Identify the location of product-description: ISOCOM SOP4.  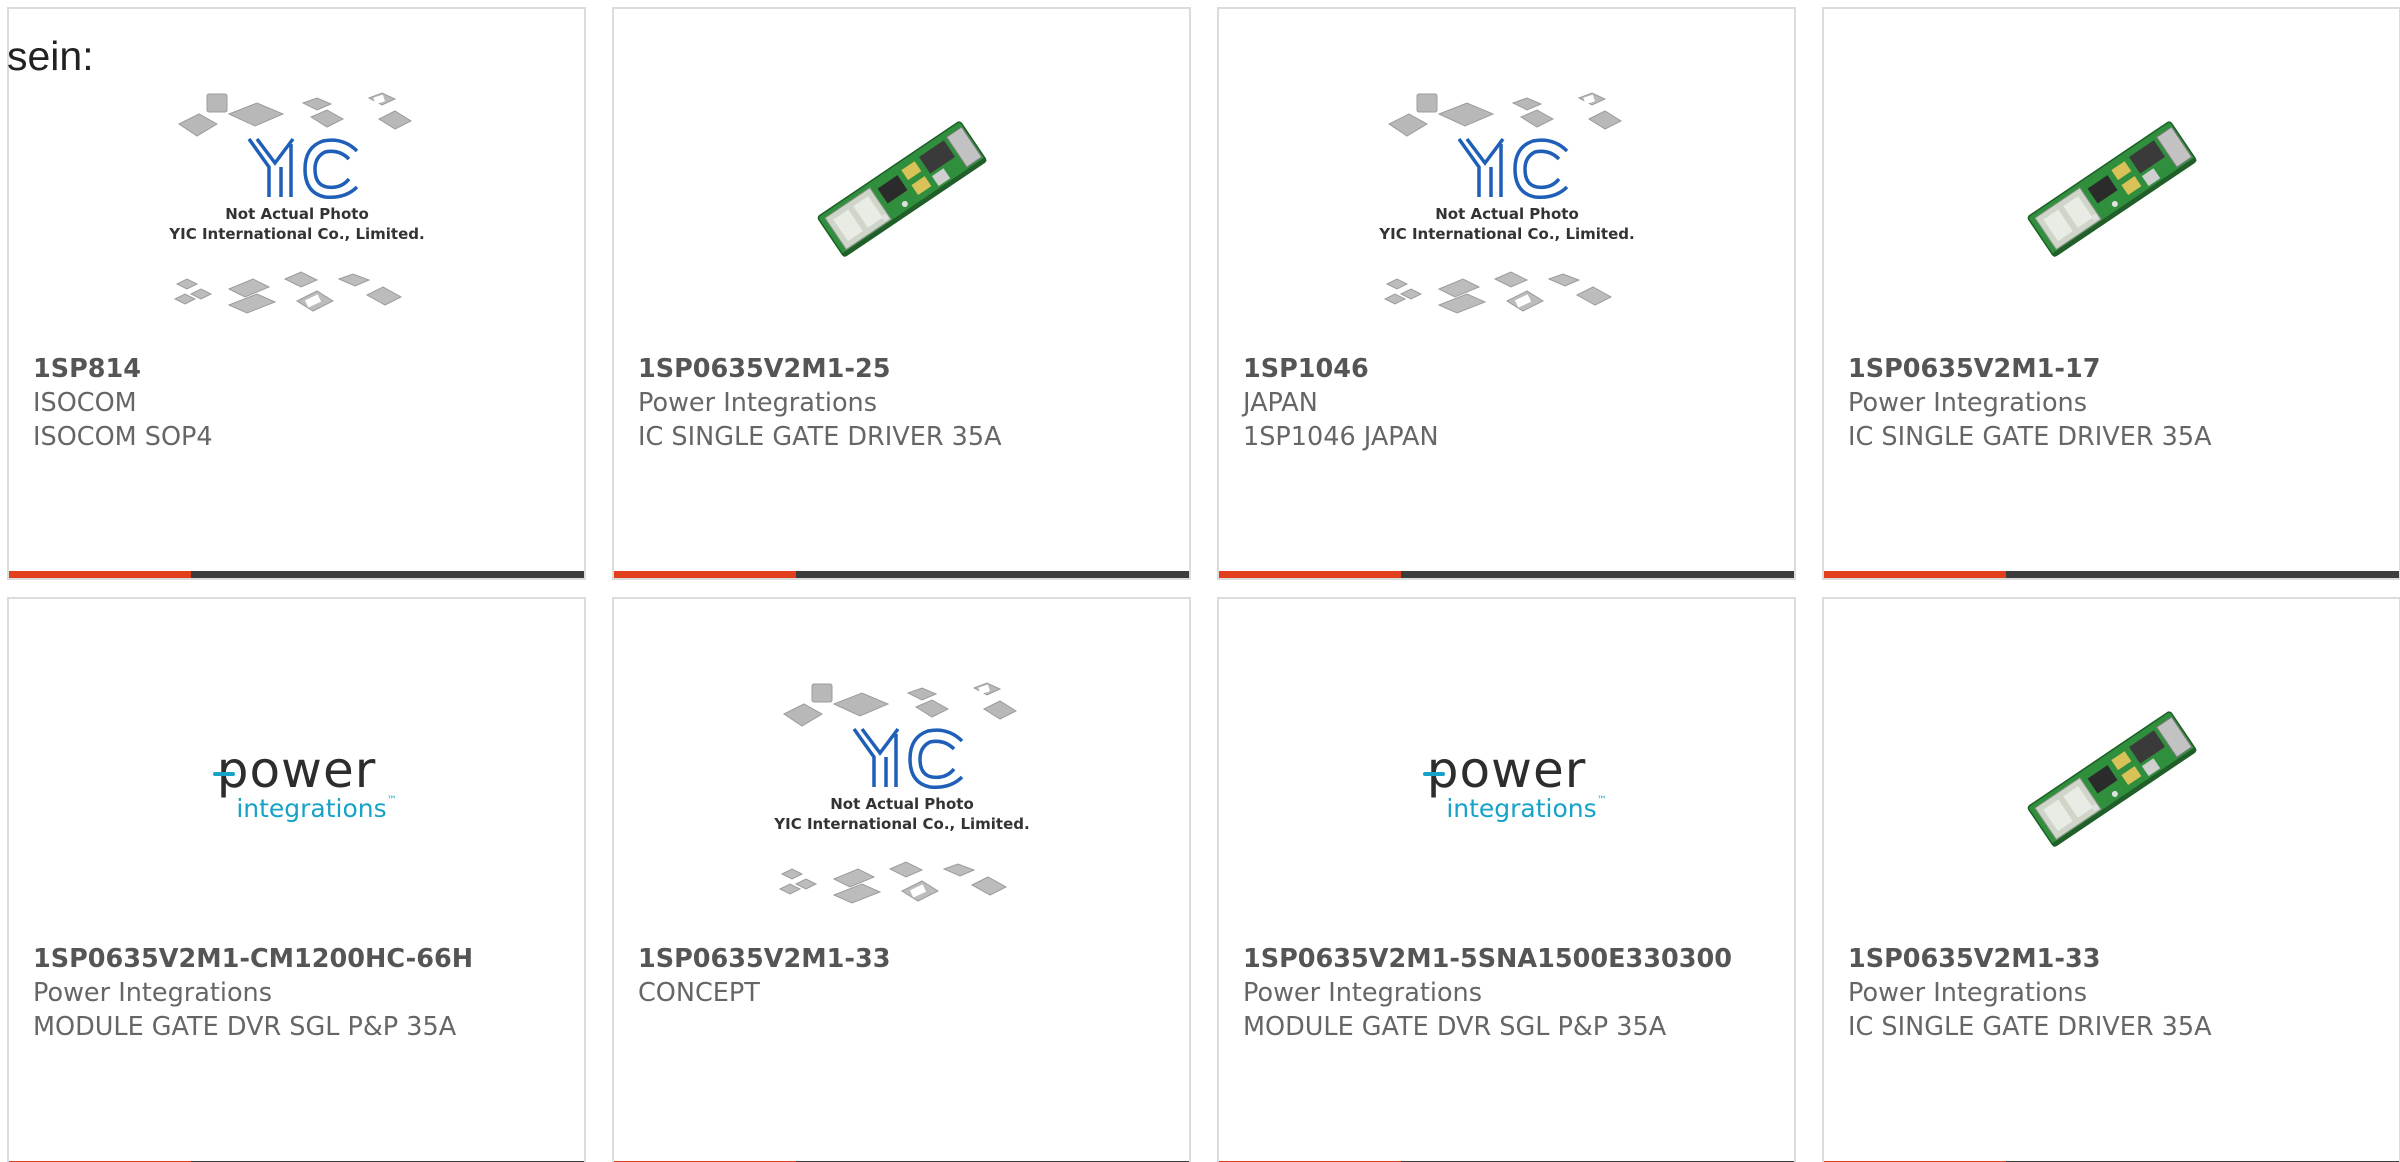
(123, 437).